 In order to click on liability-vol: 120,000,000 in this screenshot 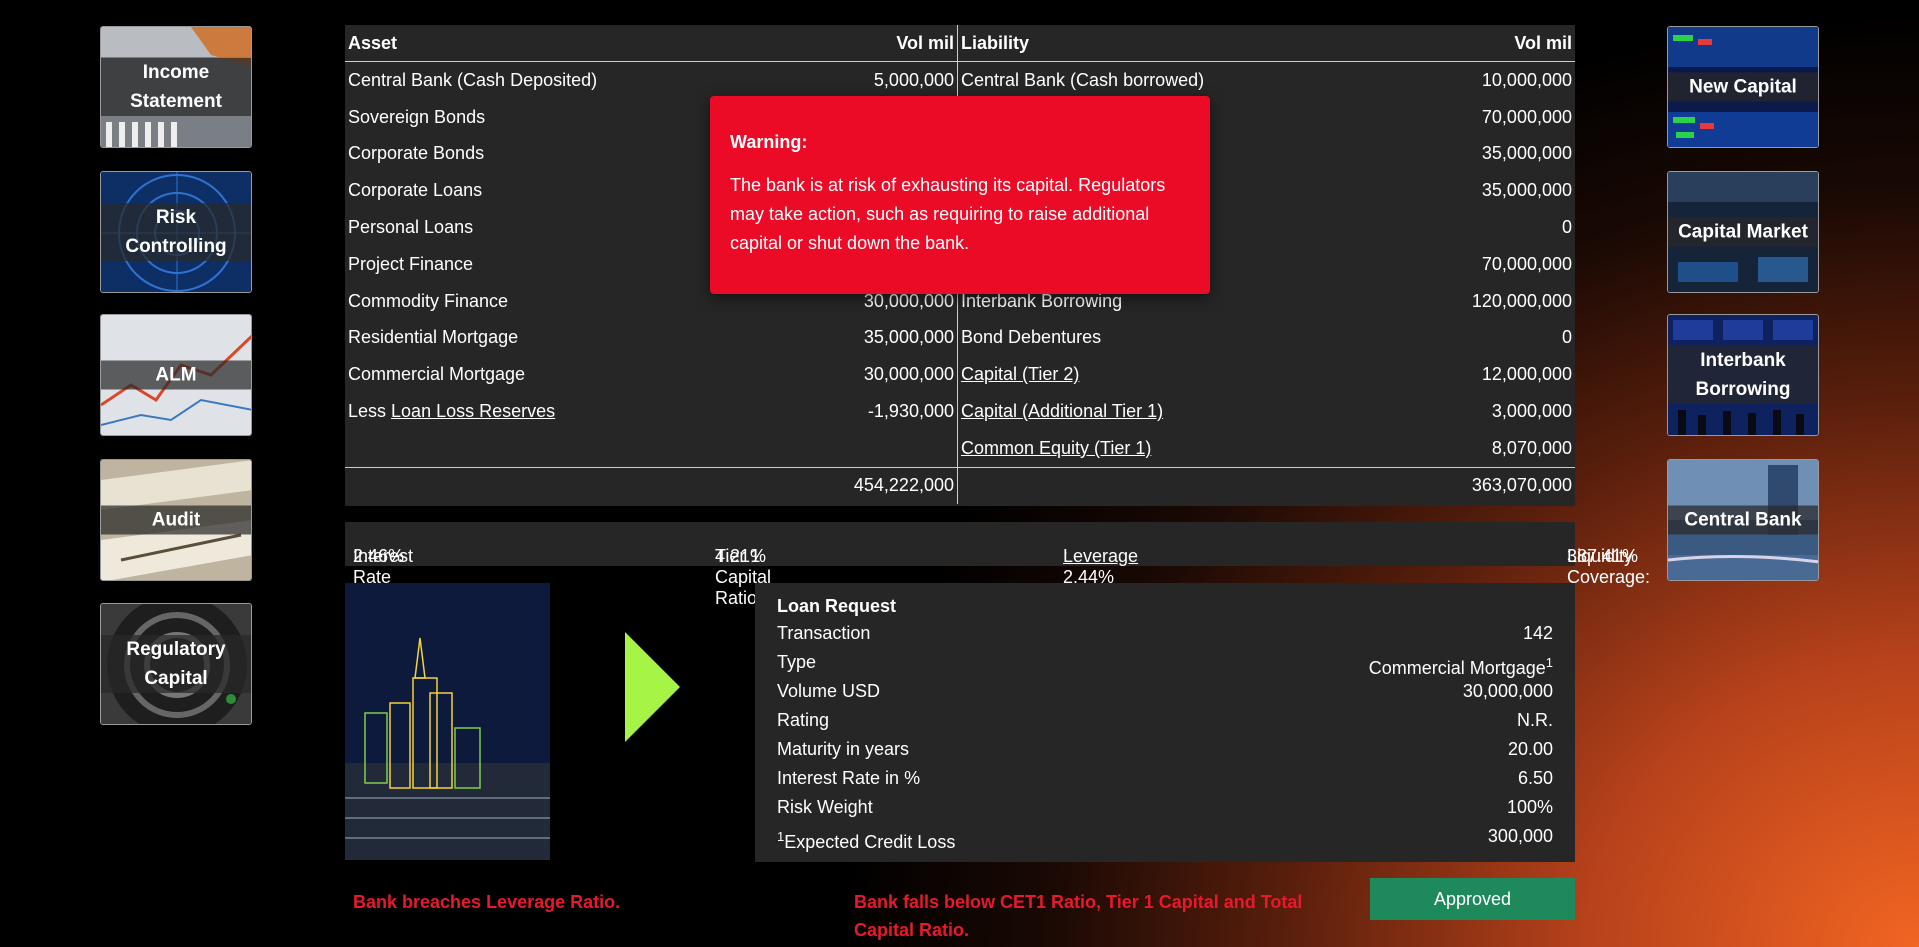, I will do `click(1521, 300)`.